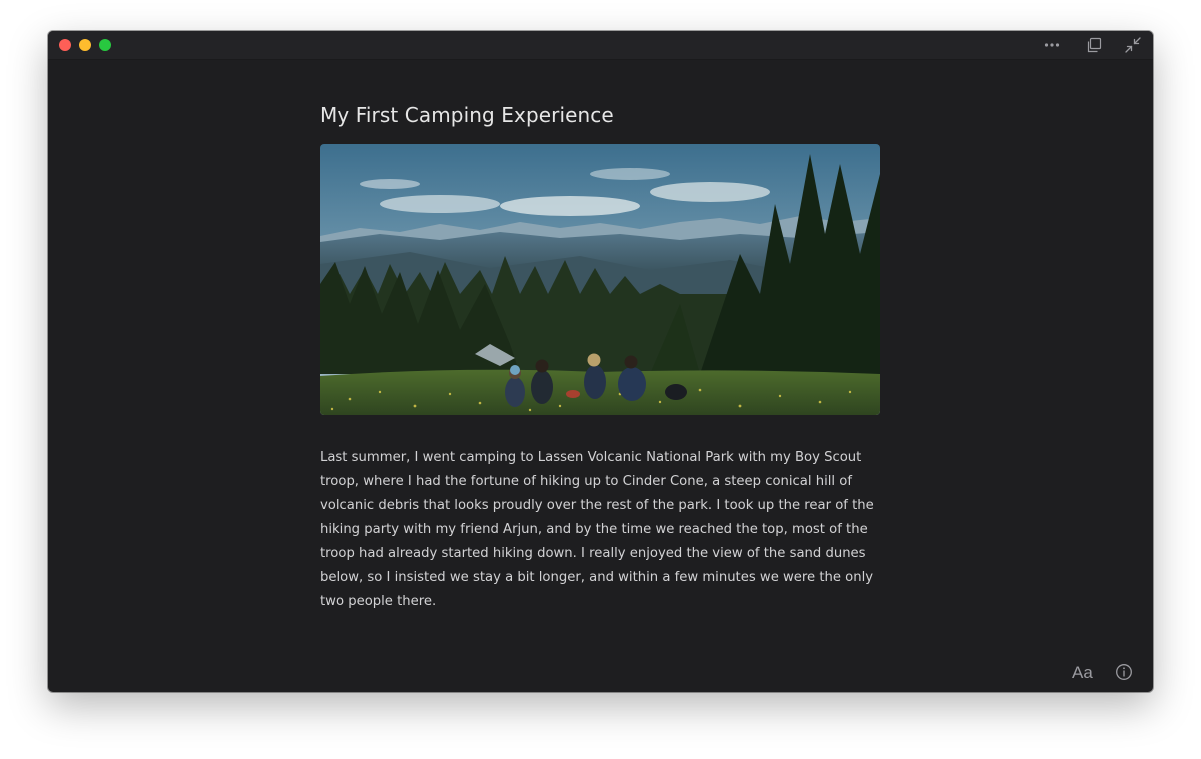  I want to click on info-icon, so click(1124, 672).